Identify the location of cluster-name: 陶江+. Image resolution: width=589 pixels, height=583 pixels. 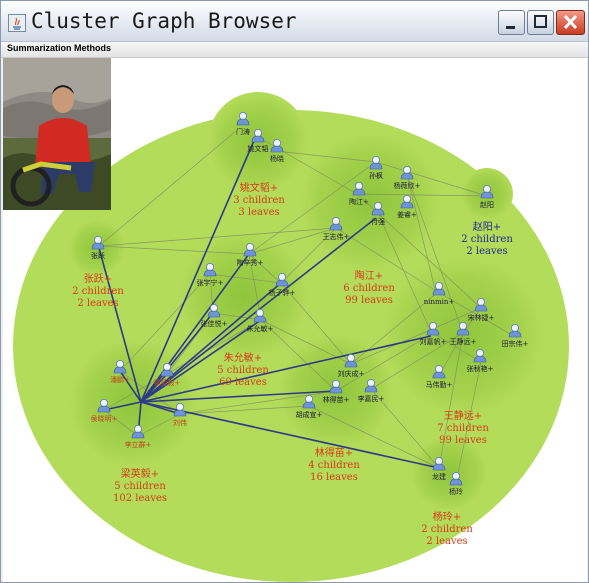
(369, 275).